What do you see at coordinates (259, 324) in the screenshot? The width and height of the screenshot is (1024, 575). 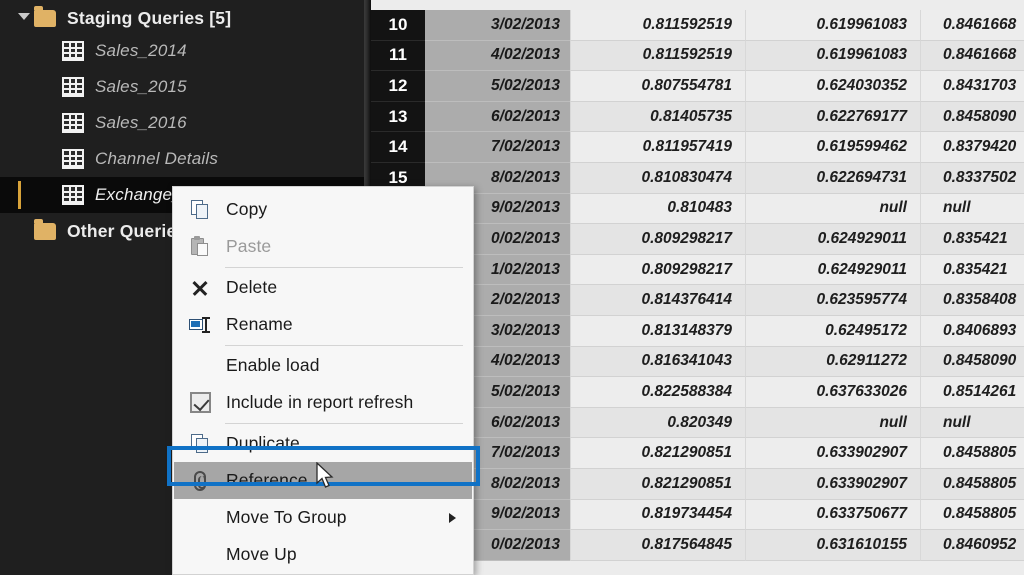 I see `menu-item-label: Rename` at bounding box center [259, 324].